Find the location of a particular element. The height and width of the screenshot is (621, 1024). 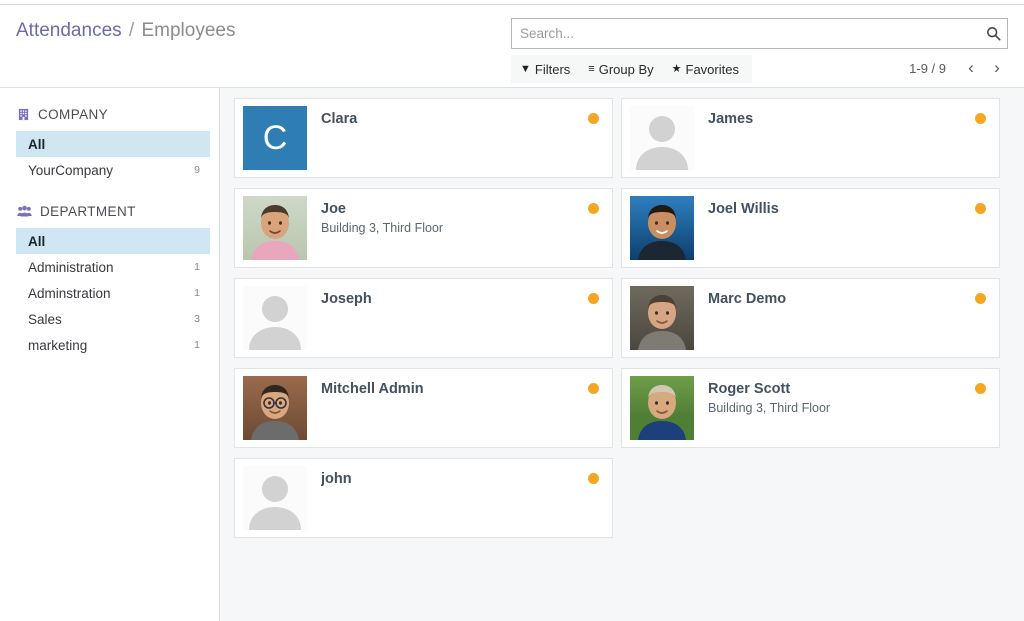

search-view is located at coordinates (759, 33).